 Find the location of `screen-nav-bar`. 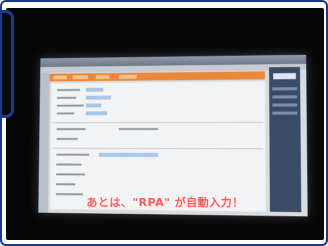

screen-nav-bar is located at coordinates (157, 76).